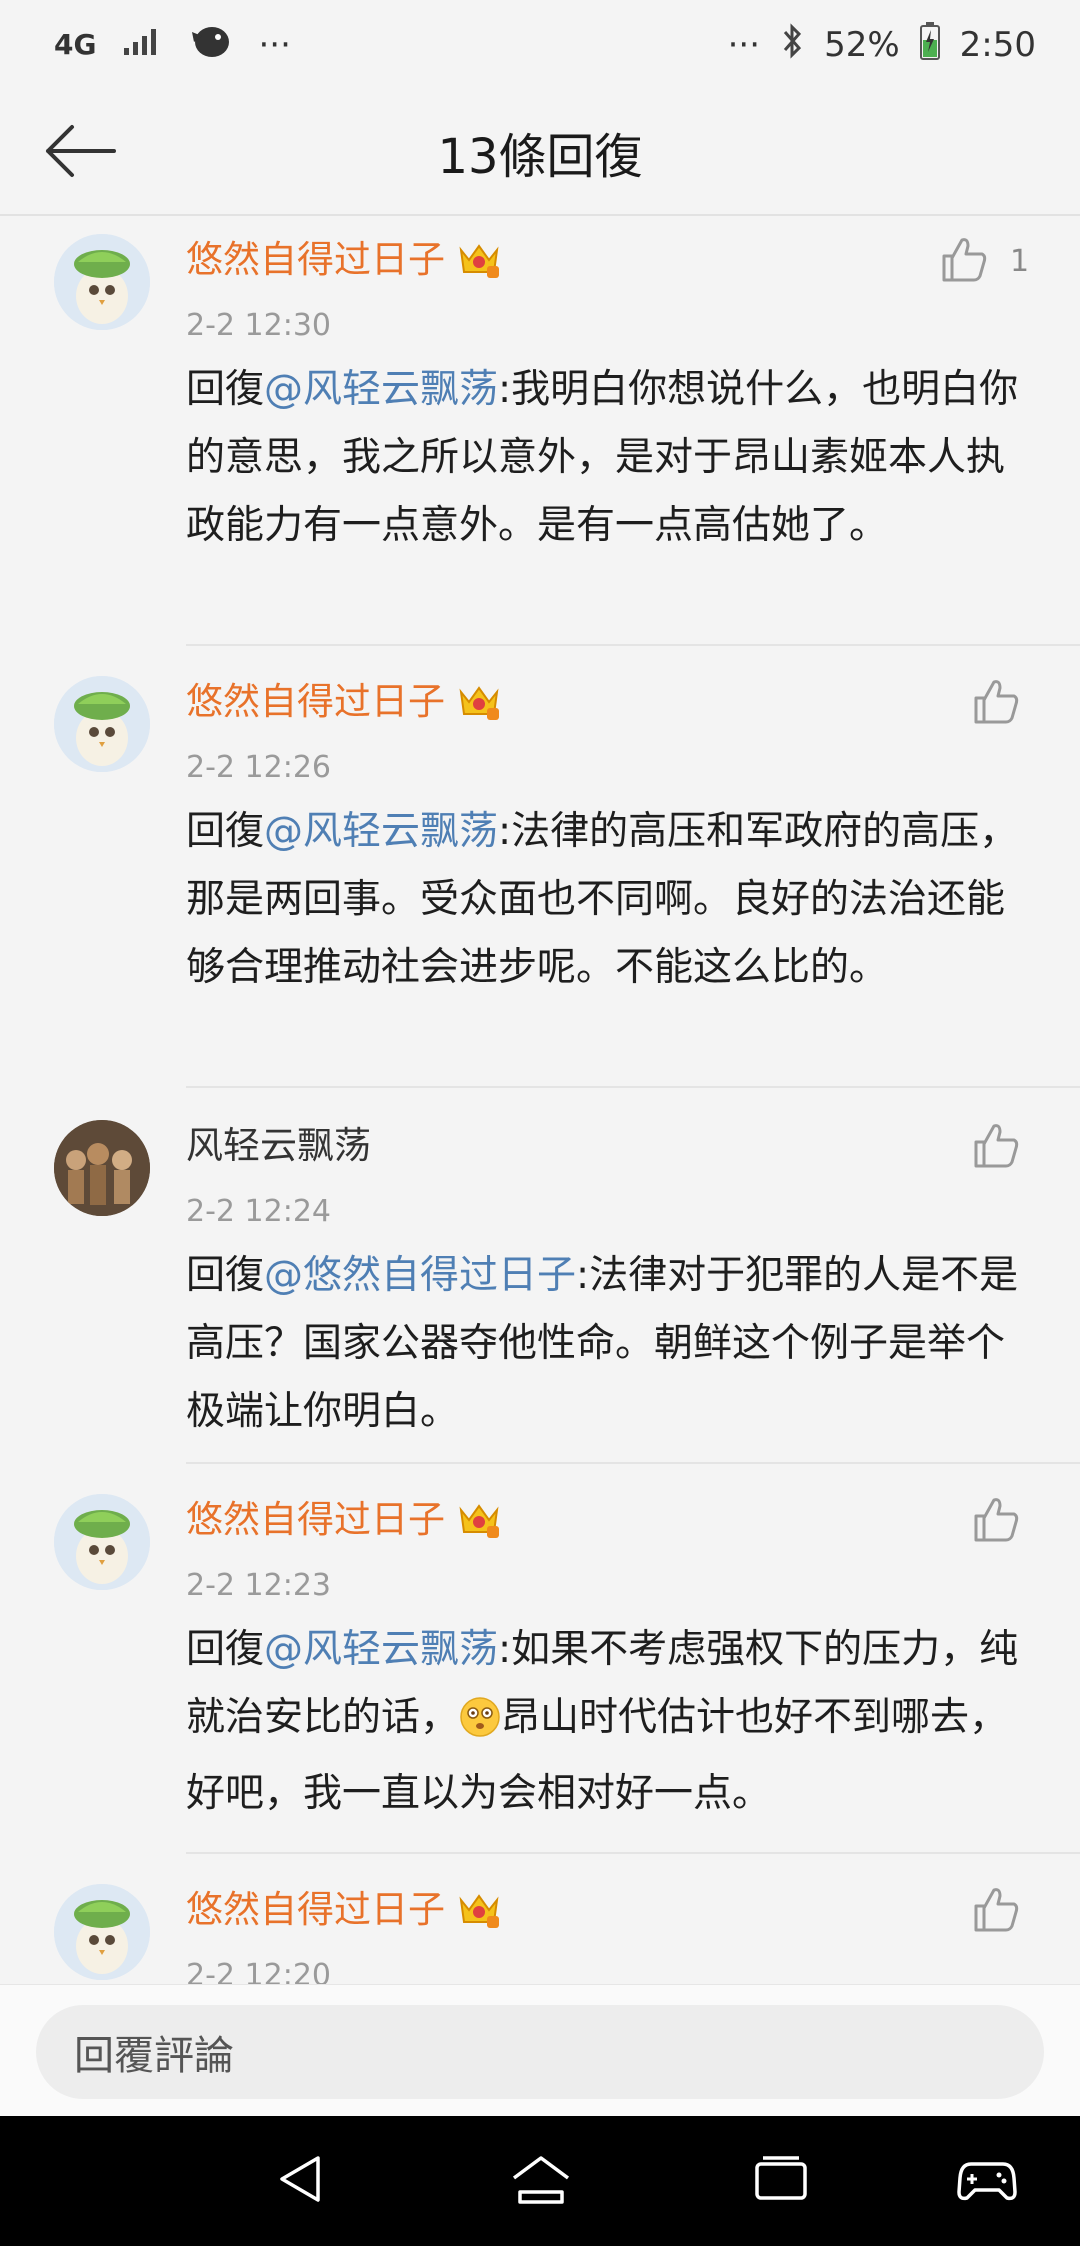  I want to click on nav-back-icon, so click(301, 2181).